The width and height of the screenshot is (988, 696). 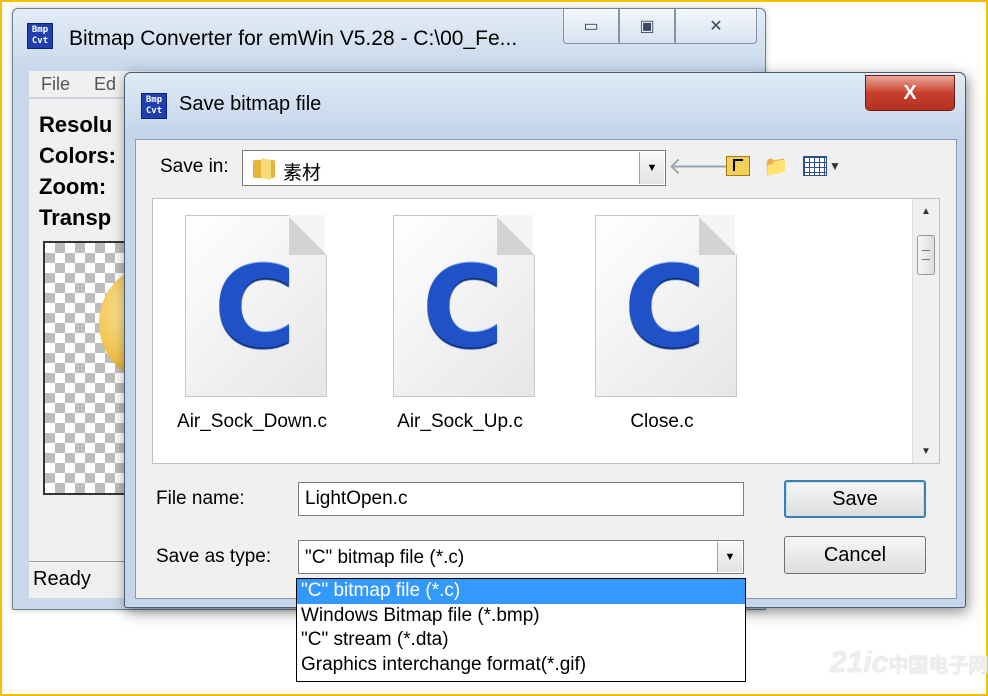 What do you see at coordinates (77, 155) in the screenshot?
I see `colors-label: Colors:` at bounding box center [77, 155].